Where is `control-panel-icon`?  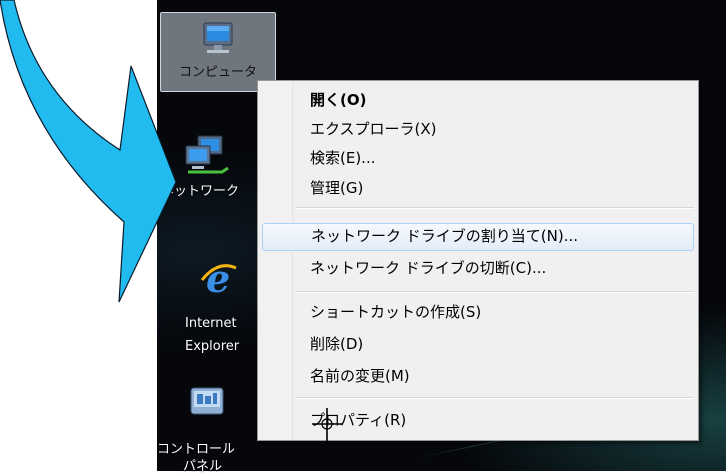 control-panel-icon is located at coordinates (207, 401).